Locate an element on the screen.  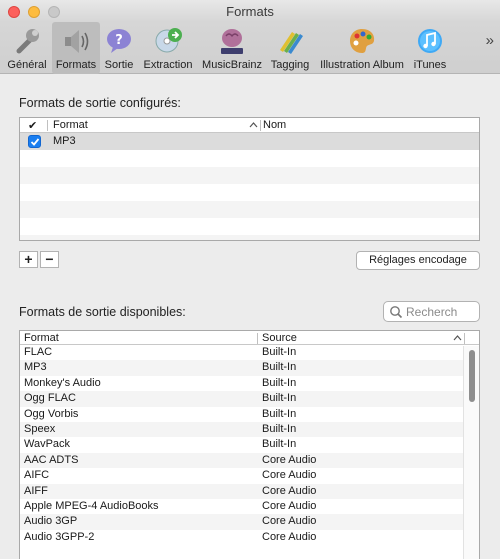
tab-formats-label: Formats is located at coordinates (76, 65).